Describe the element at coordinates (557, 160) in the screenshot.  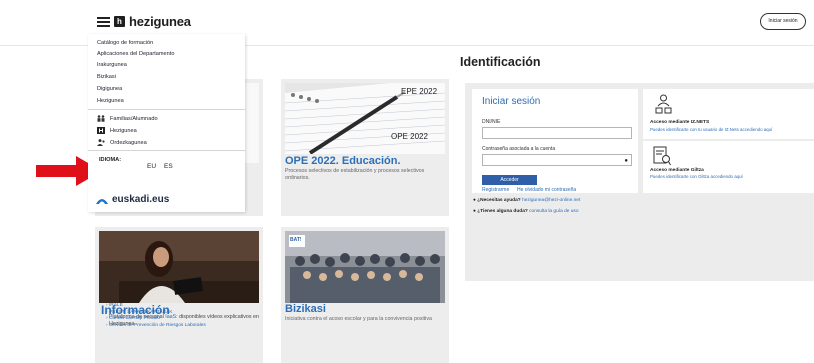
I see `password-input: ●` at that location.